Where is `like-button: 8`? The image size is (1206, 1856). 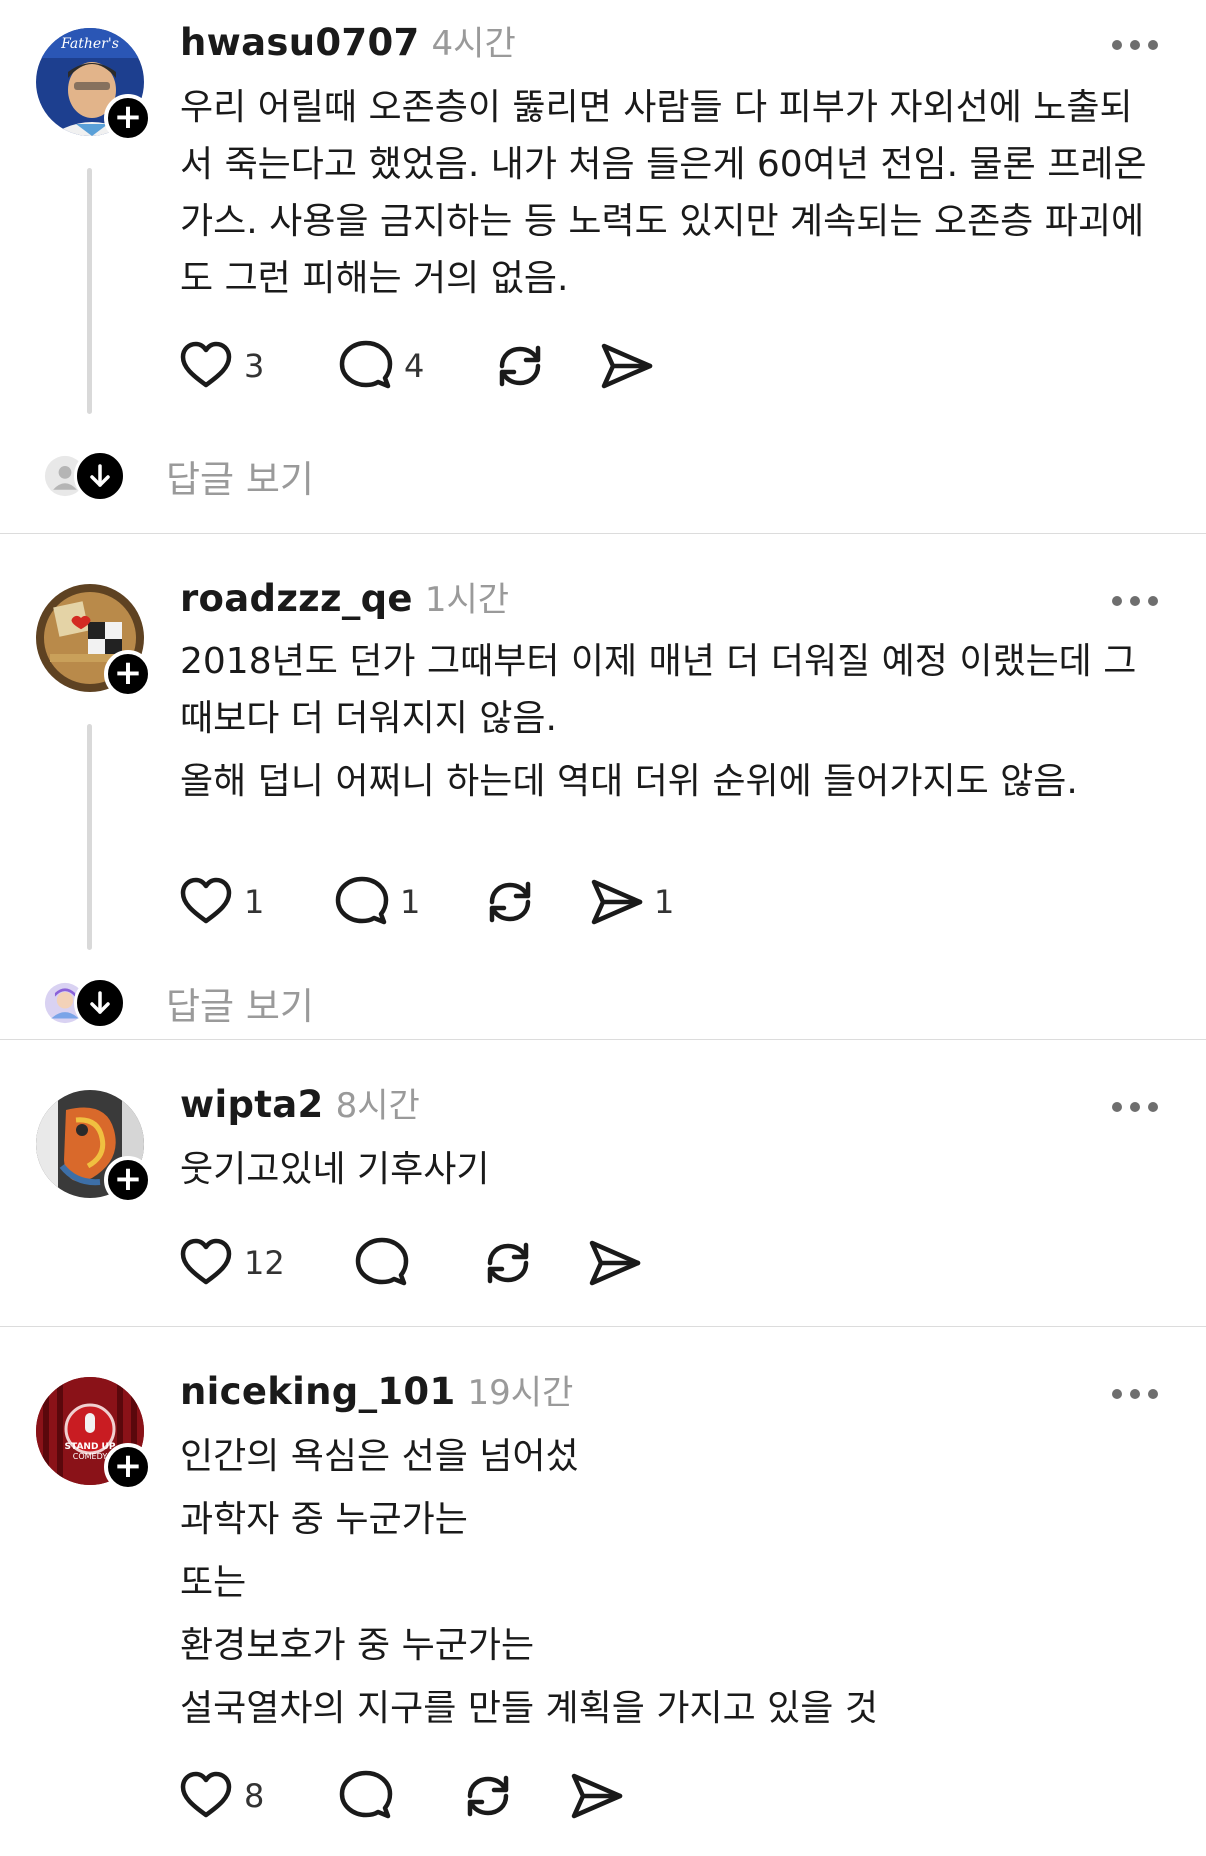 like-button: 8 is located at coordinates (220, 1796).